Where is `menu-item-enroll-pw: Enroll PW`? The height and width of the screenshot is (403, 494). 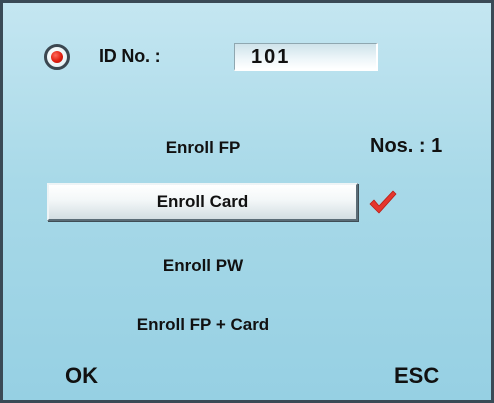 menu-item-enroll-pw: Enroll PW is located at coordinates (203, 266).